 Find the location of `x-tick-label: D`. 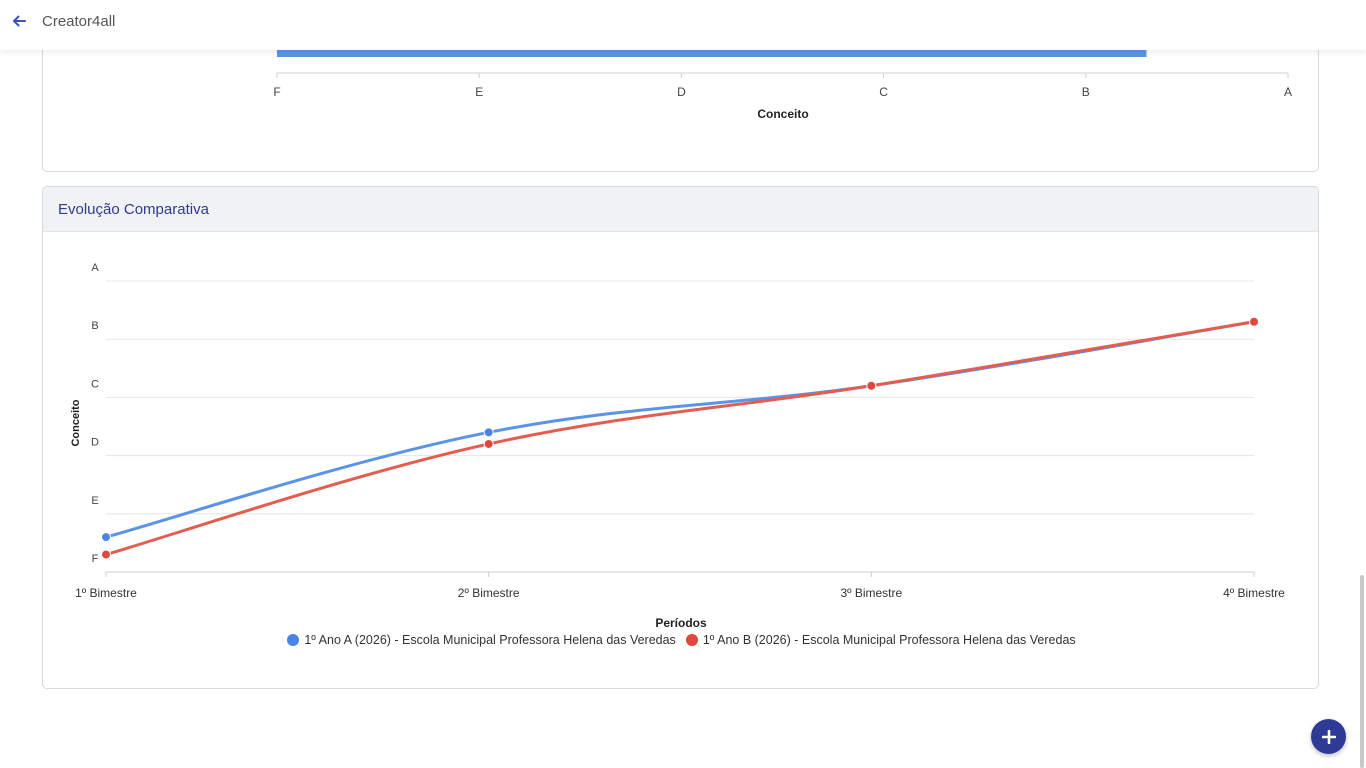

x-tick-label: D is located at coordinates (681, 92).